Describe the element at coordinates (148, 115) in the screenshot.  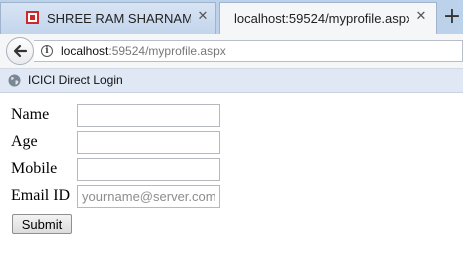
I see `name-field` at that location.